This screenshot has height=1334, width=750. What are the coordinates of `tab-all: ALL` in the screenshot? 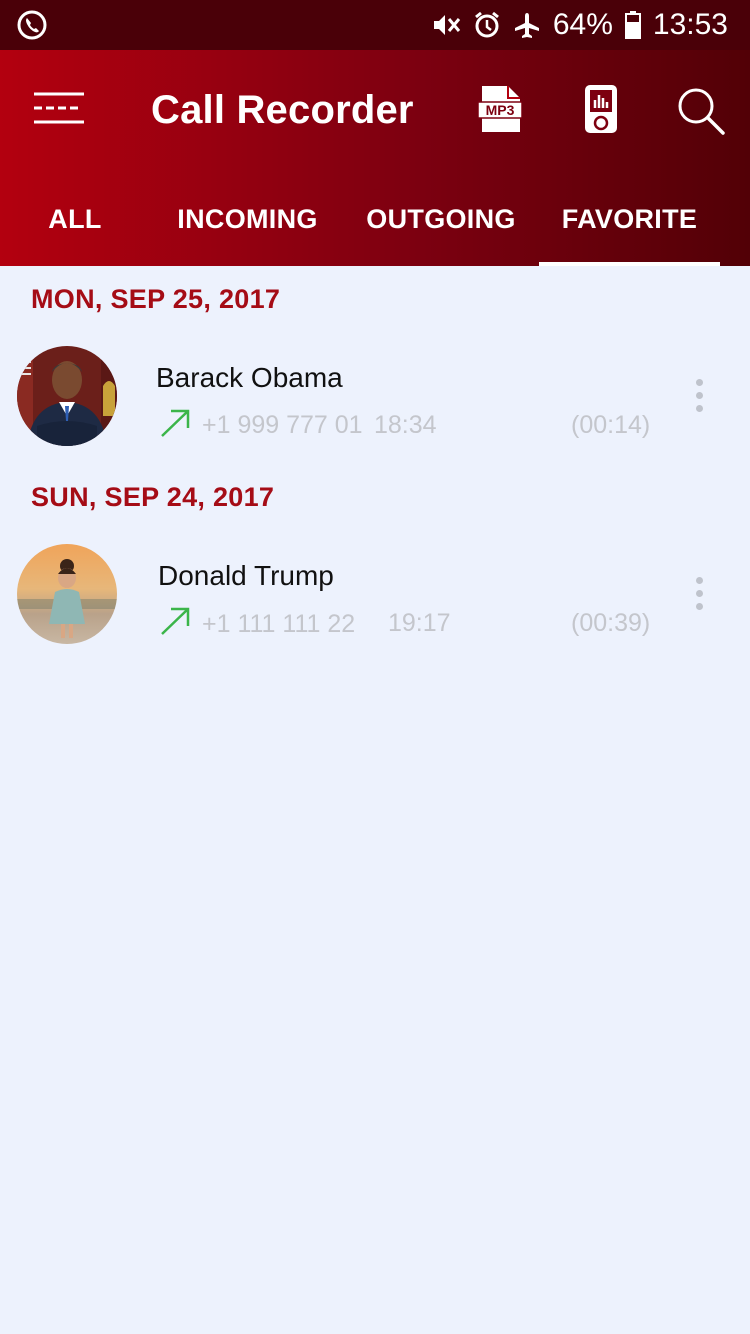 It's located at (75, 225).